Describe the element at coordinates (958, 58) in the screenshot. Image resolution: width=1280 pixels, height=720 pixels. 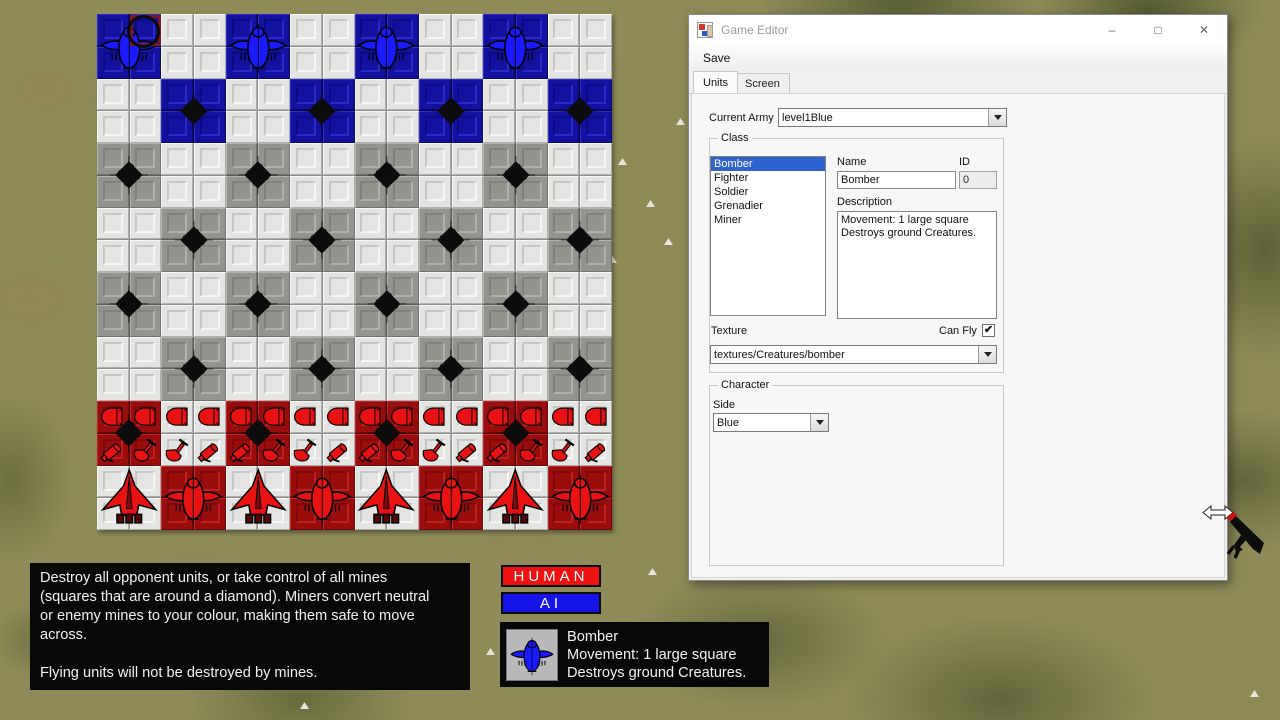
I see `menu-bar: Save` at that location.